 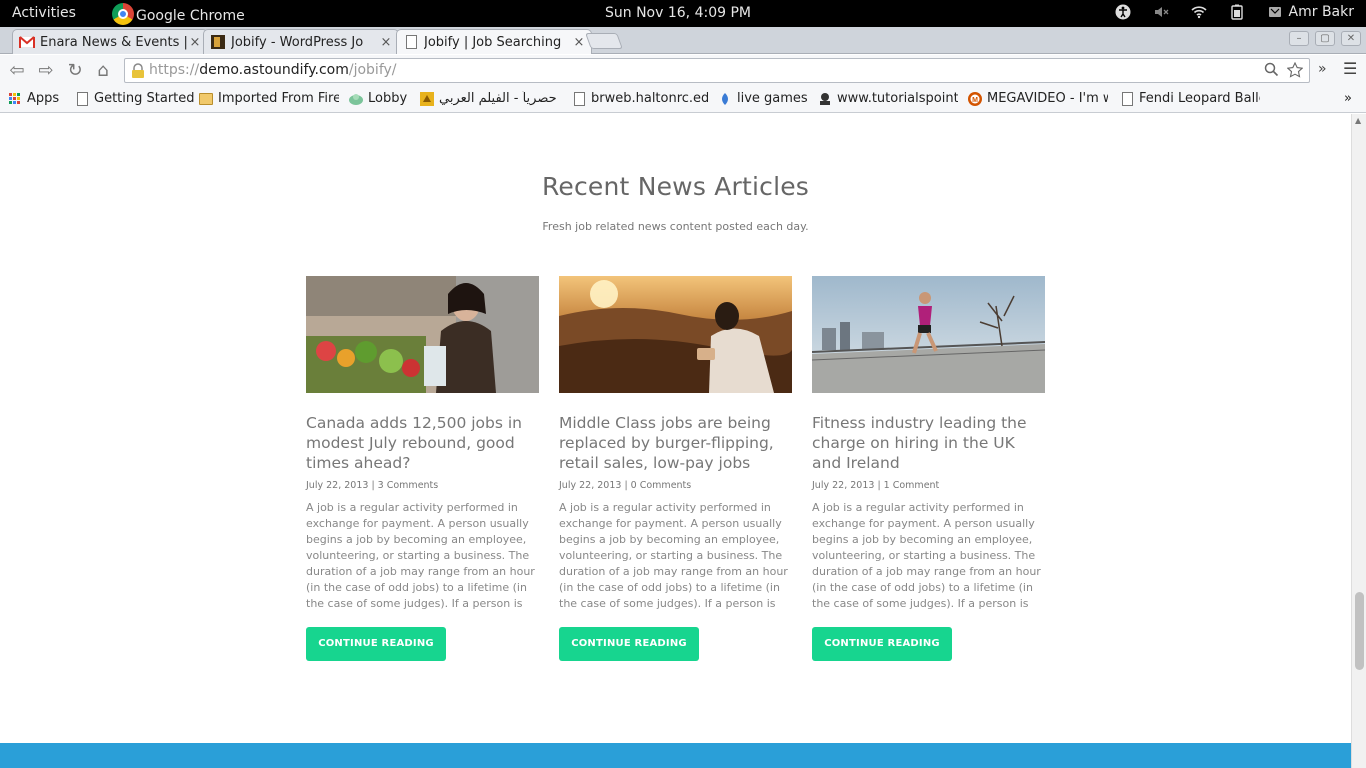 I want to click on comments-link: 0 Comments, so click(x=661, y=485).